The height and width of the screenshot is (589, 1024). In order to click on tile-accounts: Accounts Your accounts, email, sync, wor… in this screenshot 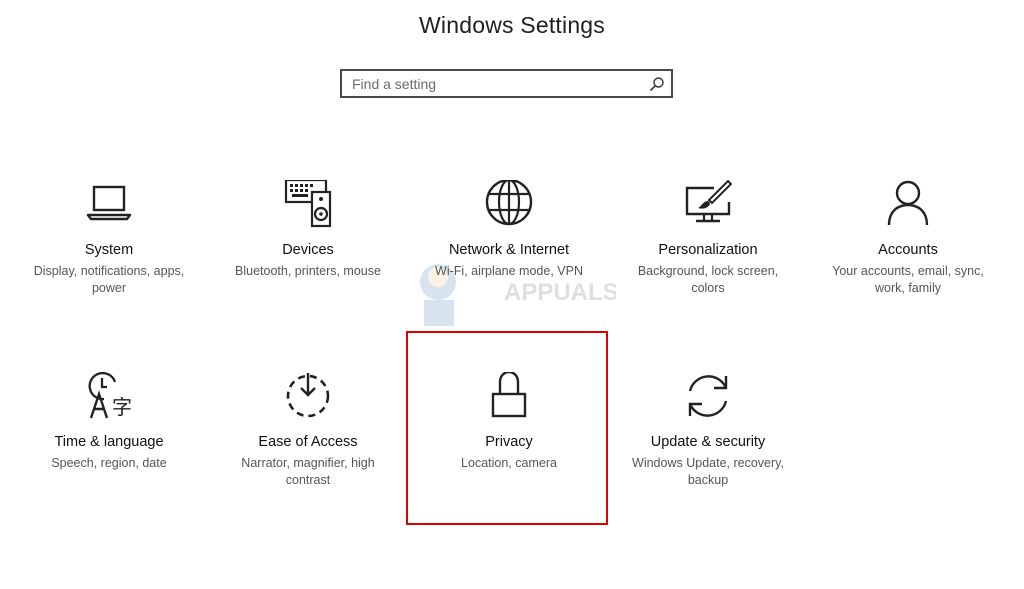, I will do `click(908, 255)`.